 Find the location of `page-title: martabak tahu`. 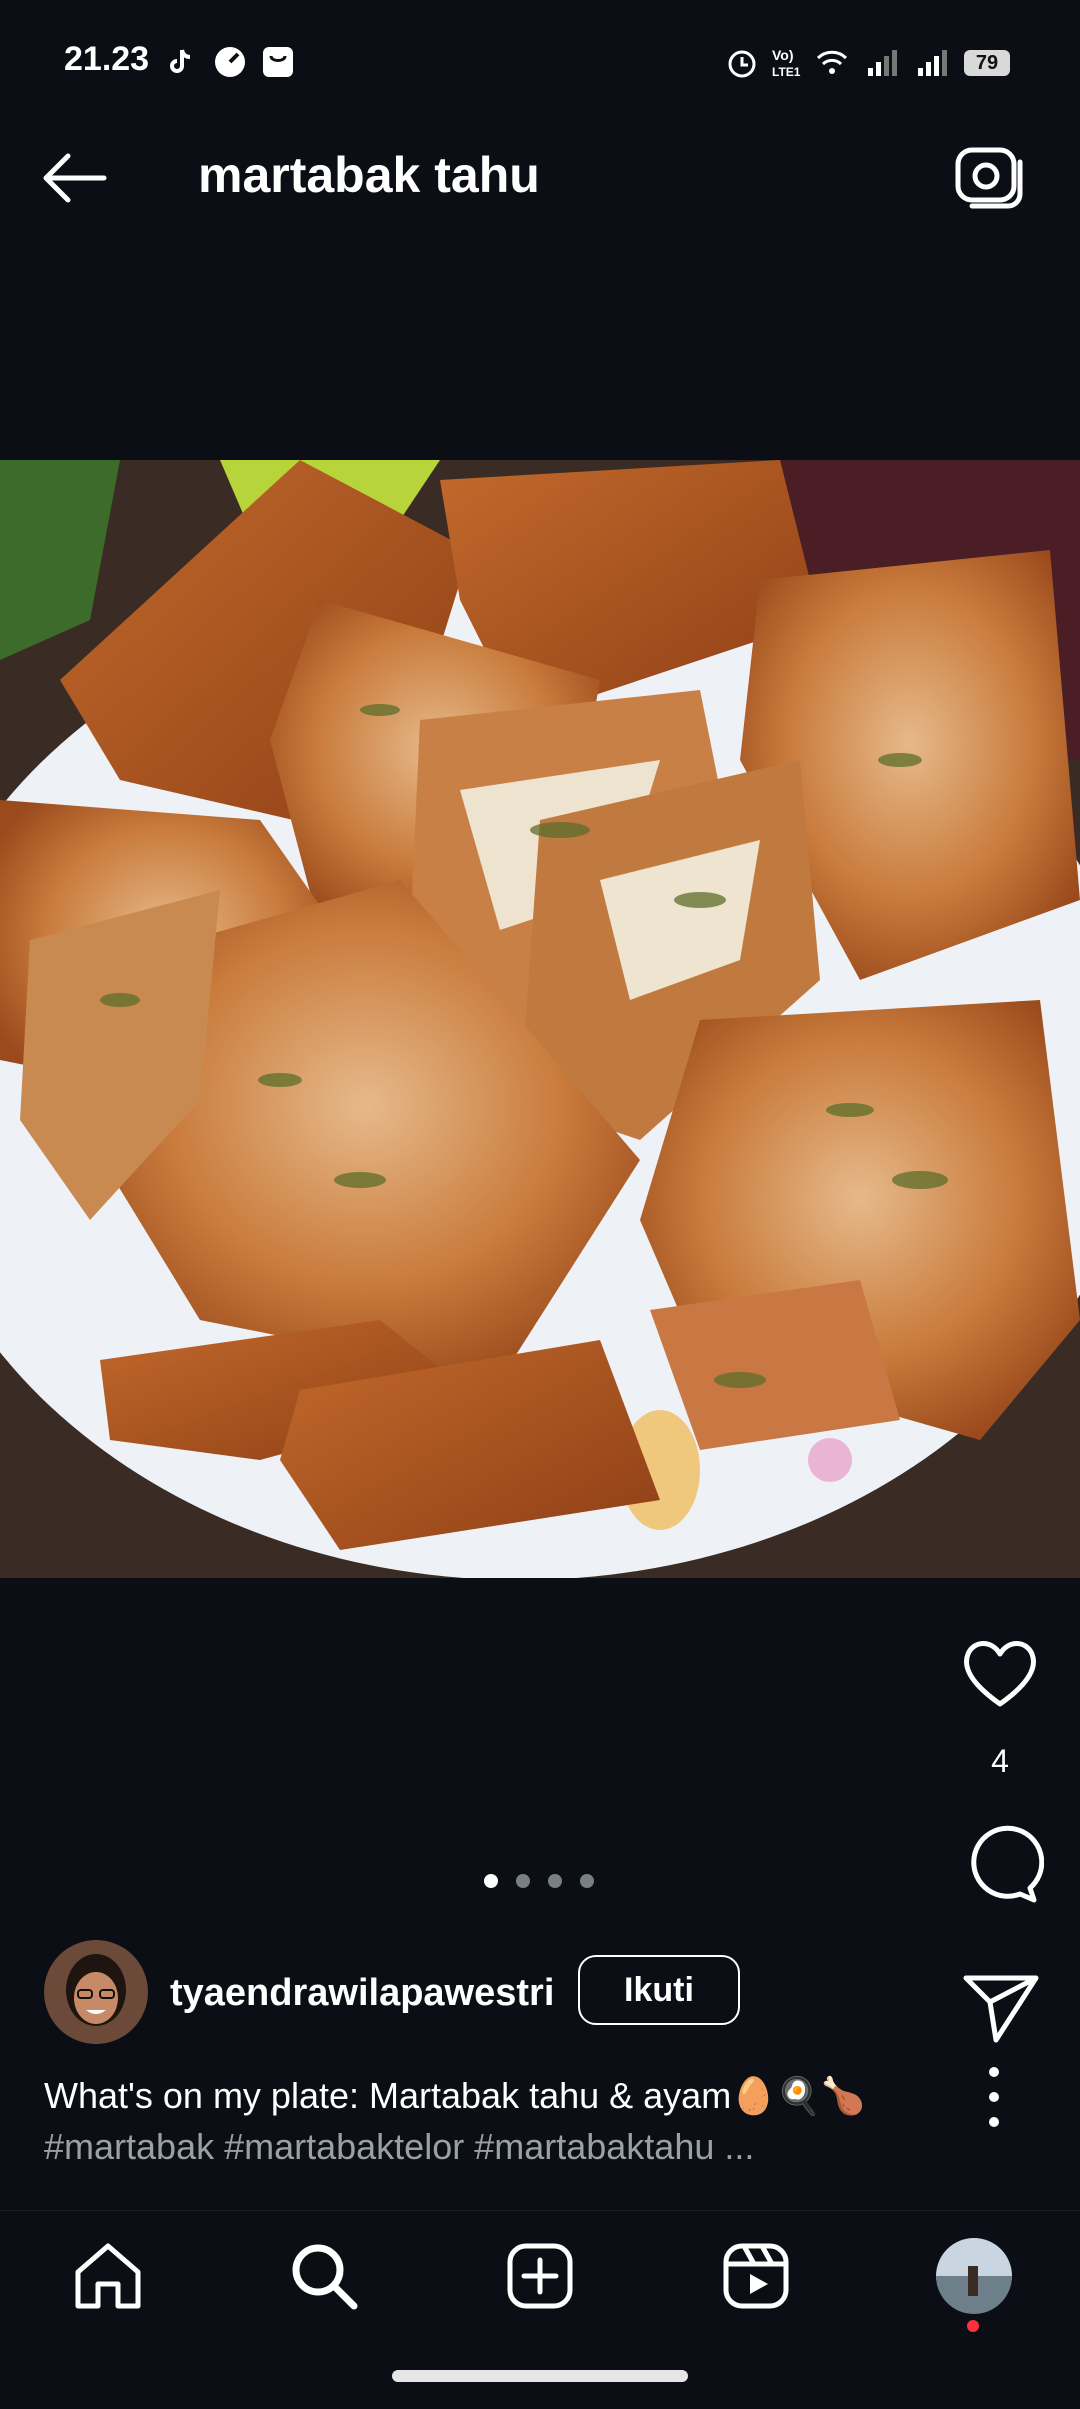

page-title: martabak tahu is located at coordinates (369, 175).